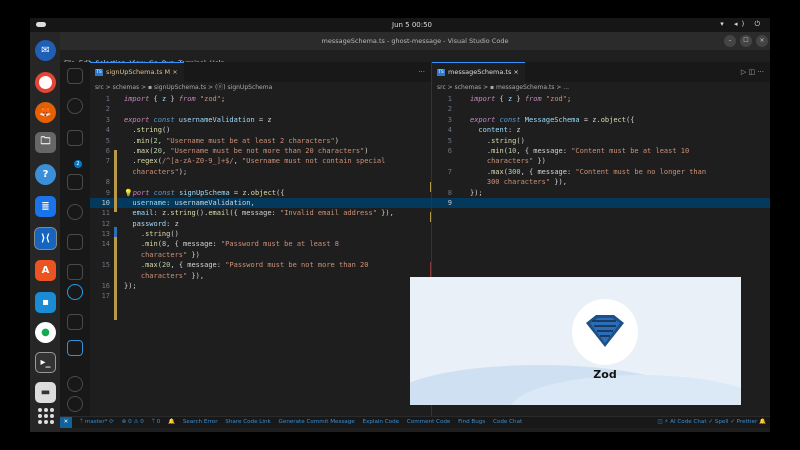  What do you see at coordinates (45, 112) in the screenshot?
I see `firefox-icon: 🦊` at bounding box center [45, 112].